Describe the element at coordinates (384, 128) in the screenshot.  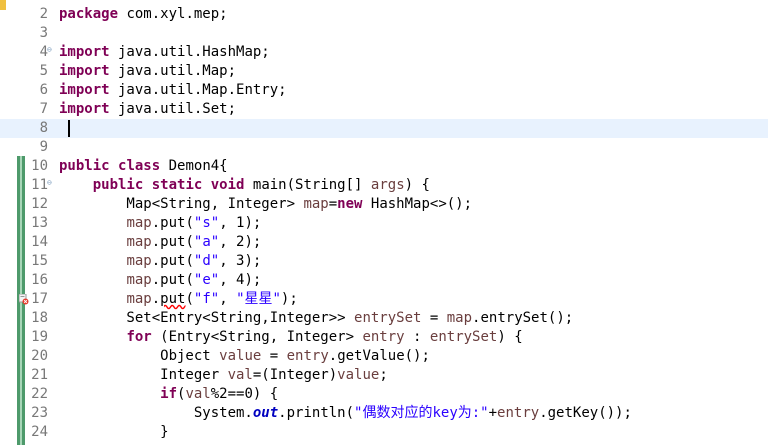
I see `code-line: 8` at that location.